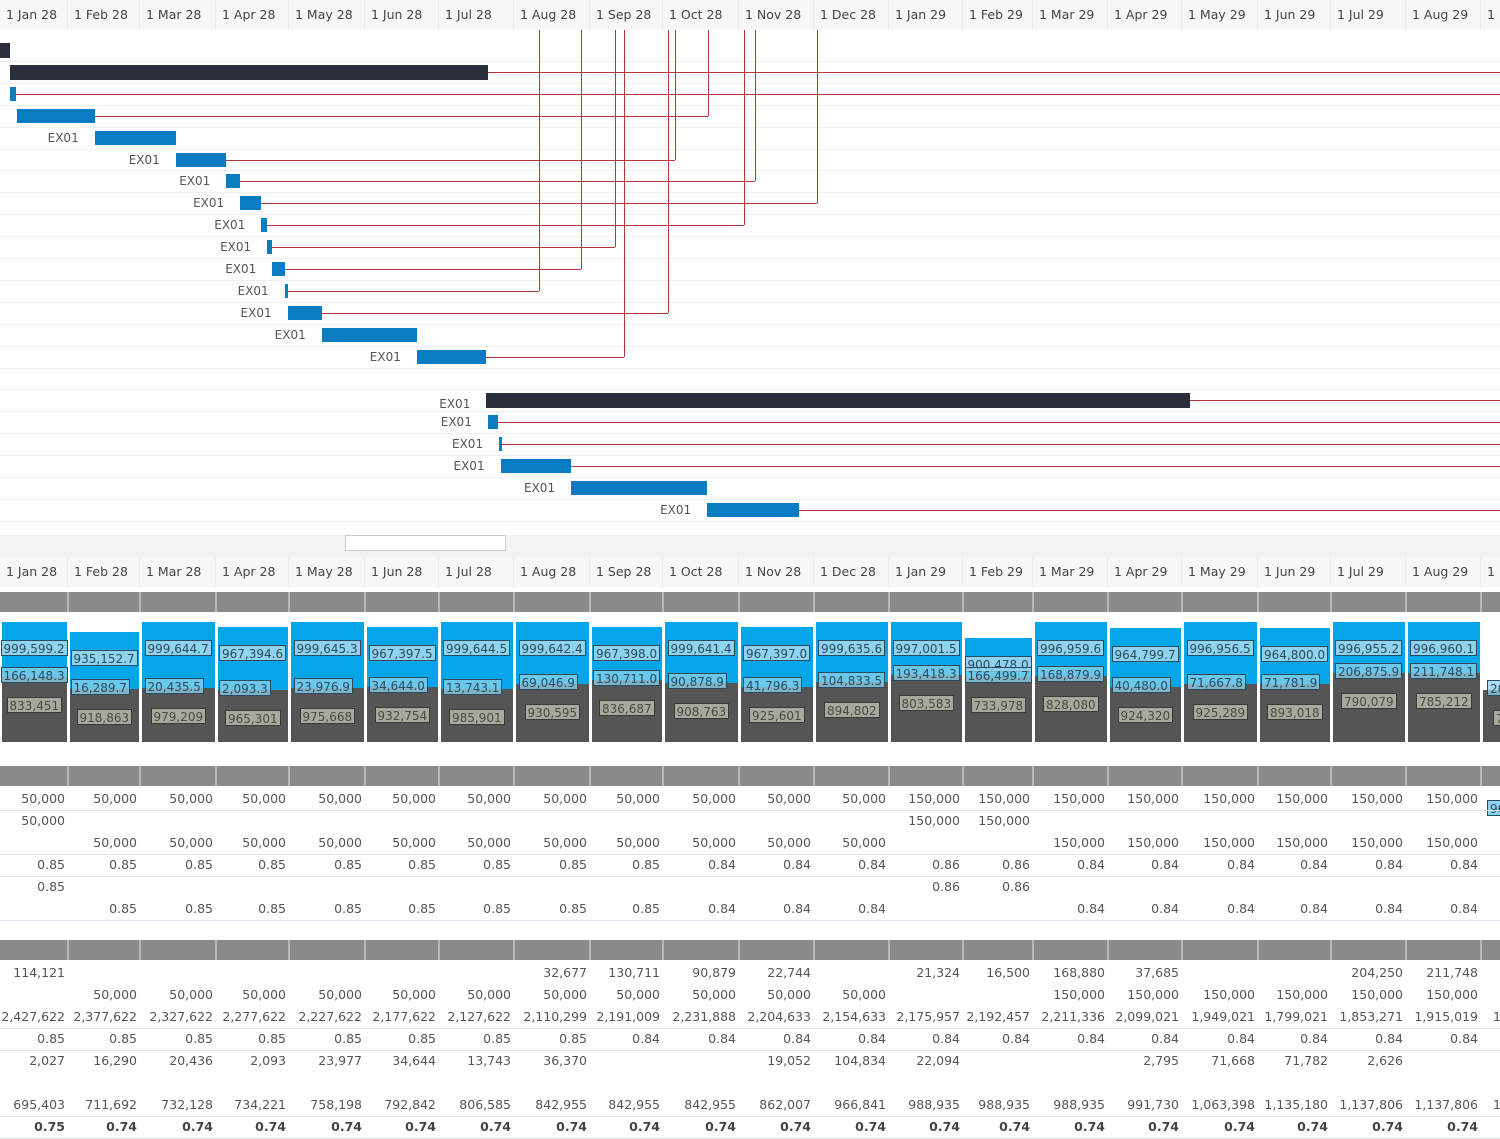 This screenshot has width=1500, height=1139. What do you see at coordinates (425, 543) in the screenshot?
I see `scrollbar-thumb` at bounding box center [425, 543].